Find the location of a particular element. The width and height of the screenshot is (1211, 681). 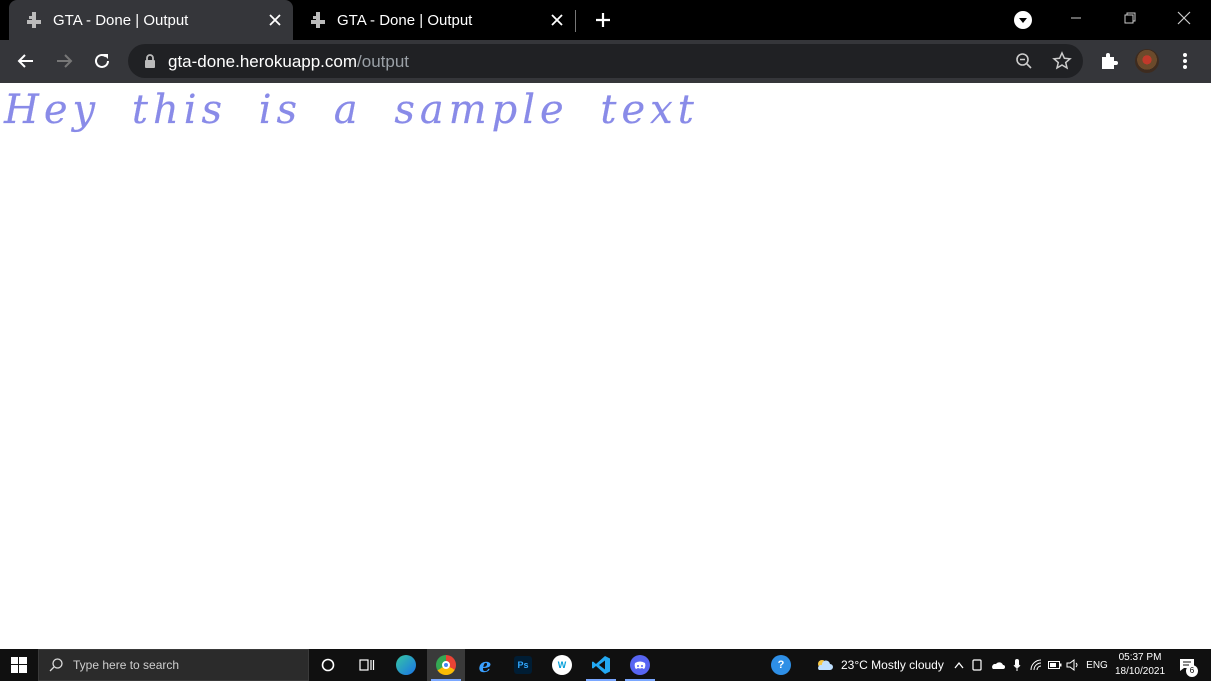

wifi-icon is located at coordinates (1036, 665).